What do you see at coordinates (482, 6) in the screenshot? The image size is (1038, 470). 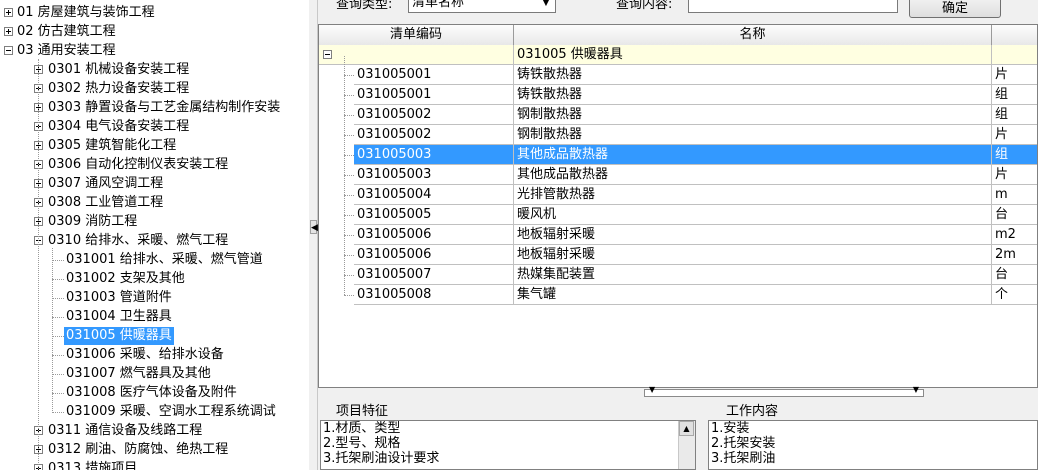 I see `query-type-select: 清单名称 ▼` at bounding box center [482, 6].